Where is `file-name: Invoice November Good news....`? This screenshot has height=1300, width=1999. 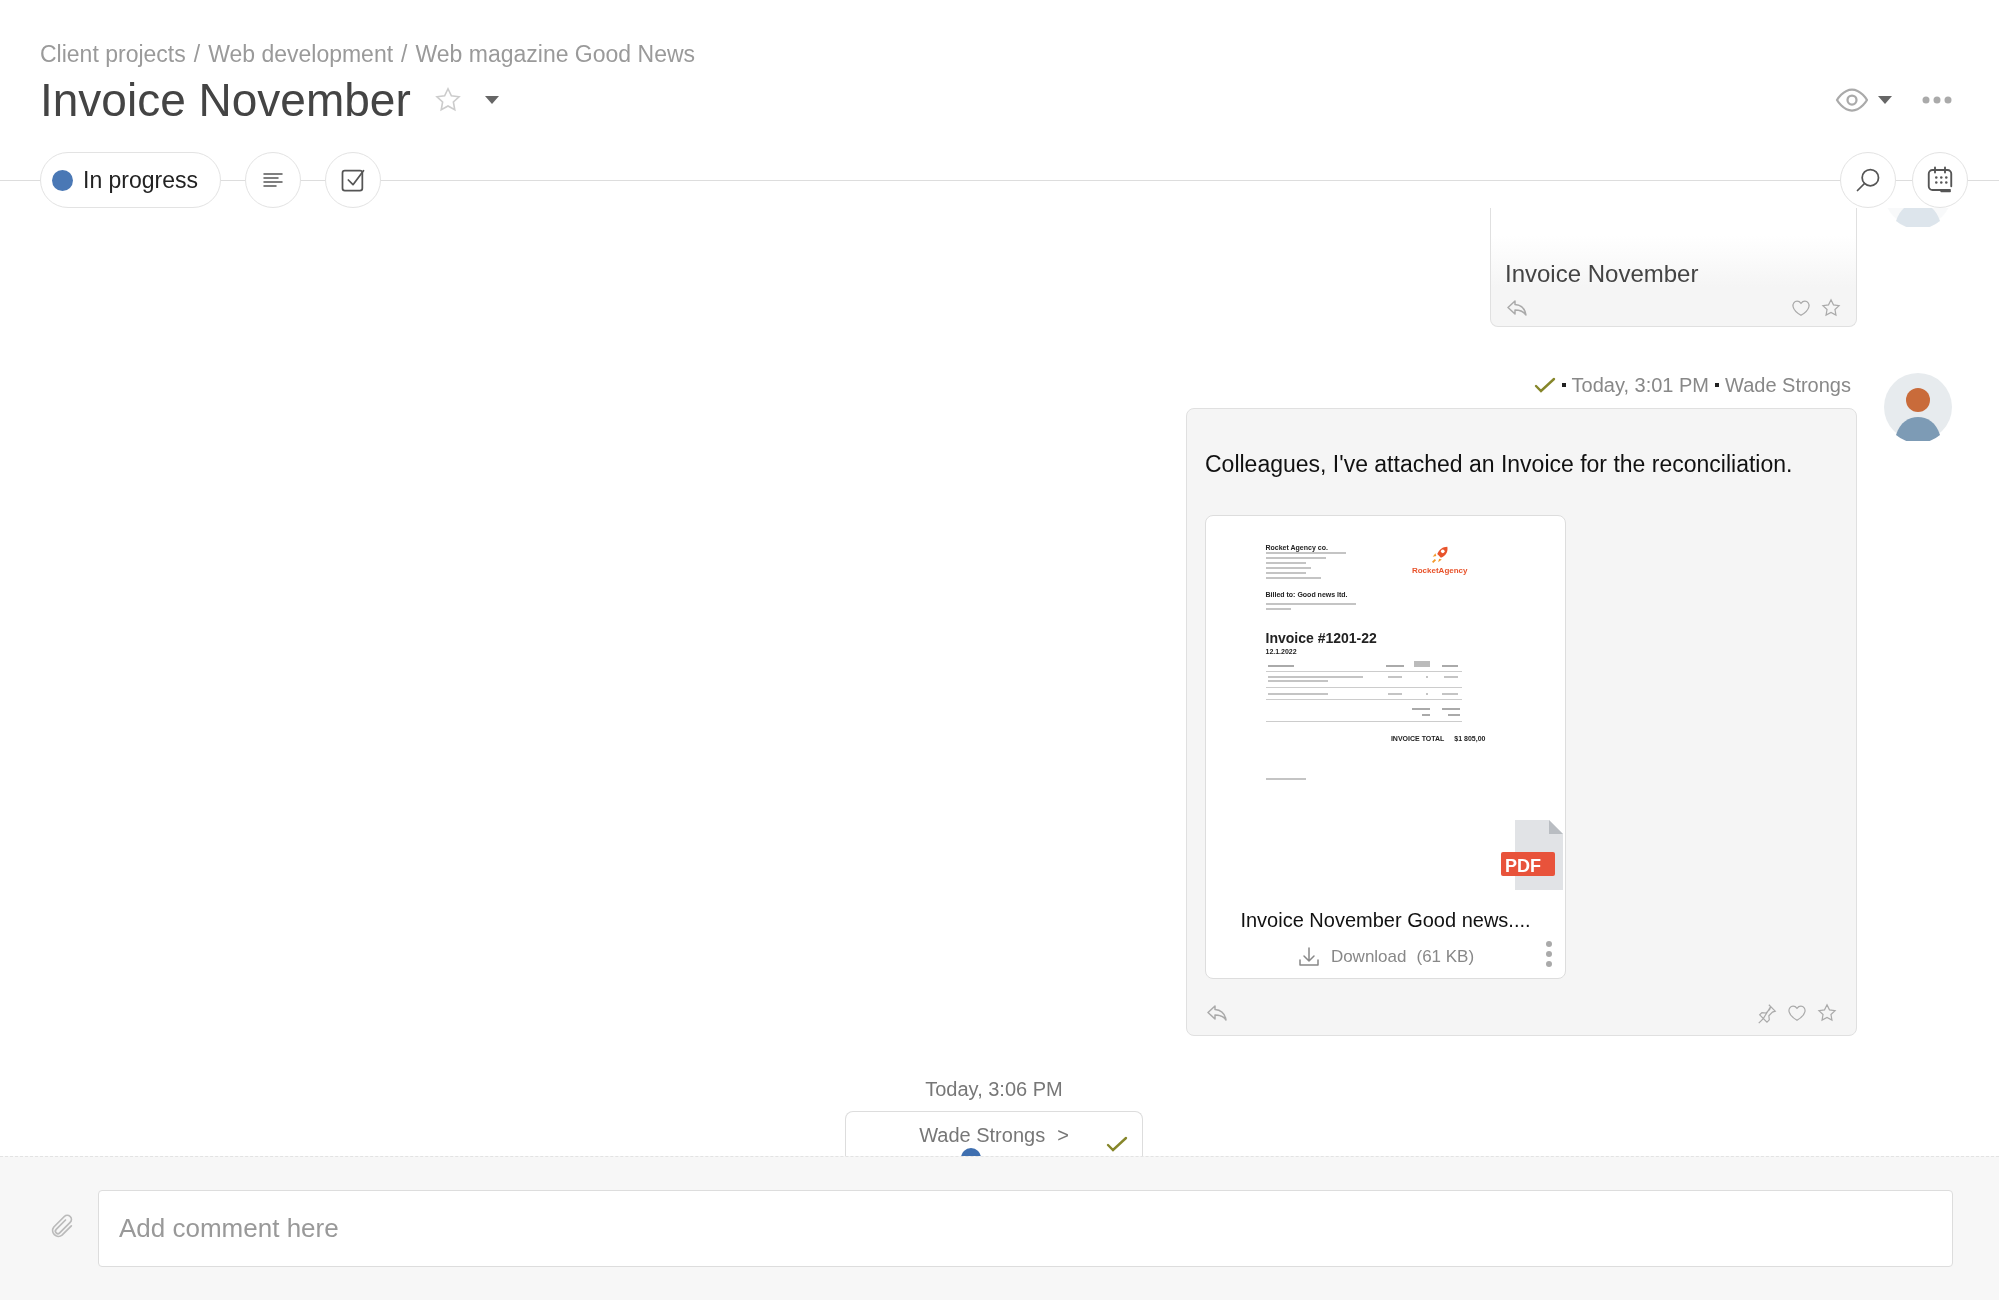
file-name: Invoice November Good news.... is located at coordinates (1385, 920).